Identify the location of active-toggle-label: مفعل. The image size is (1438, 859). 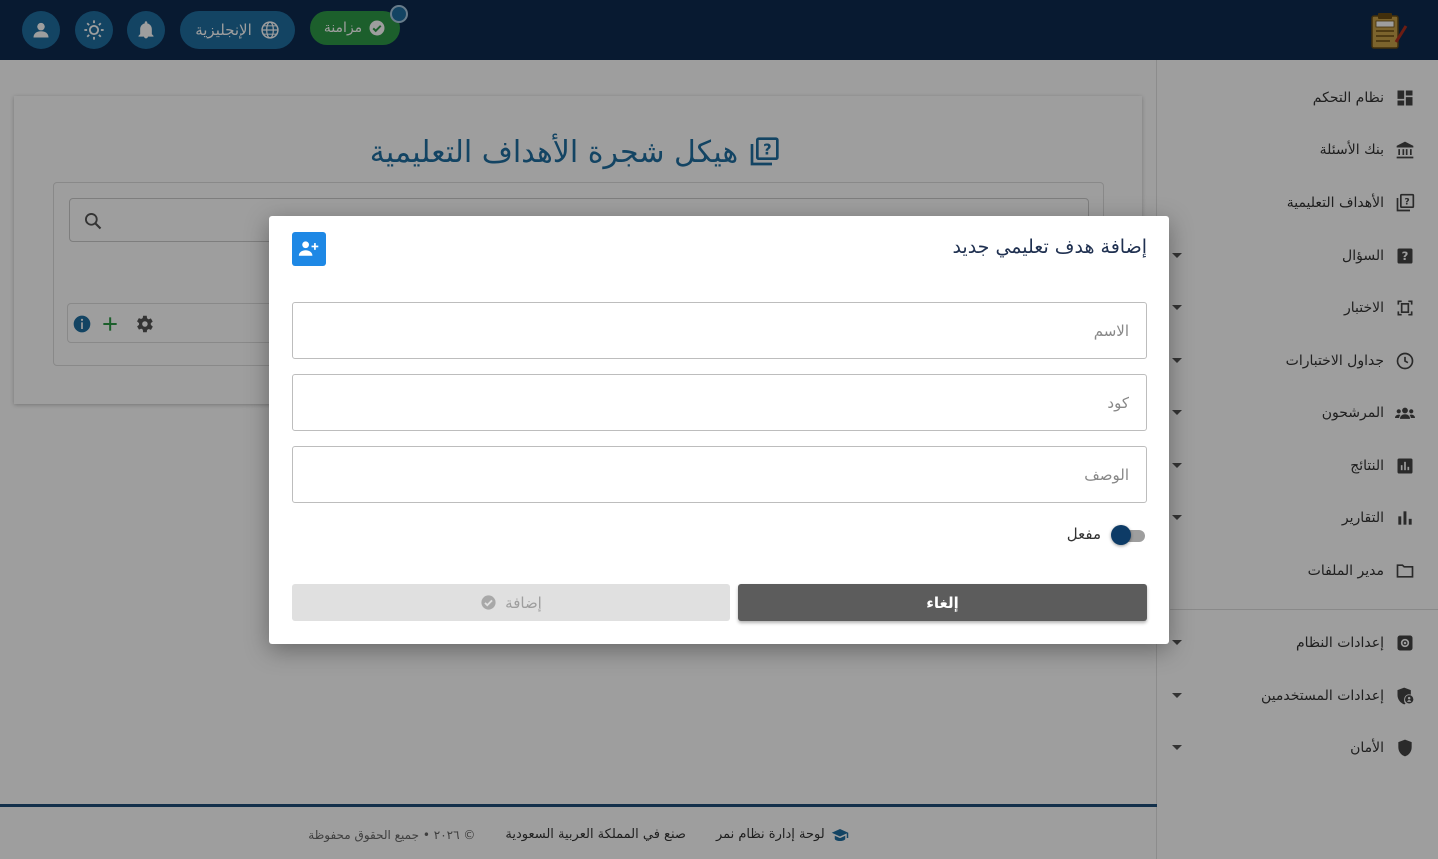
(1083, 534).